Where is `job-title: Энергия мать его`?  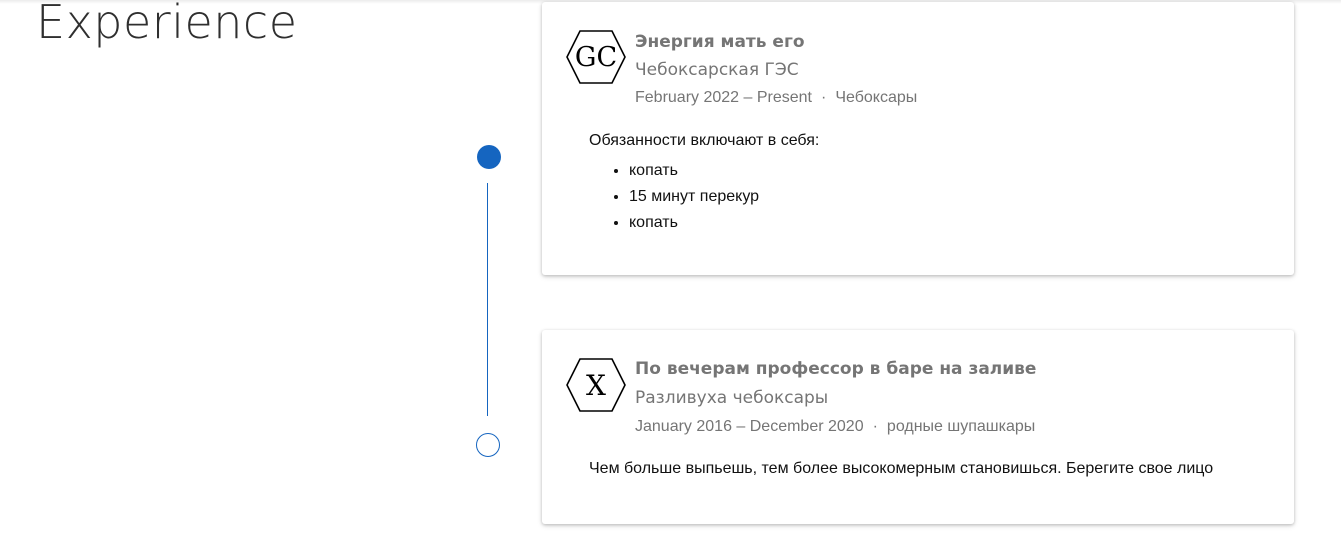
job-title: Энергия мать его is located at coordinates (720, 42).